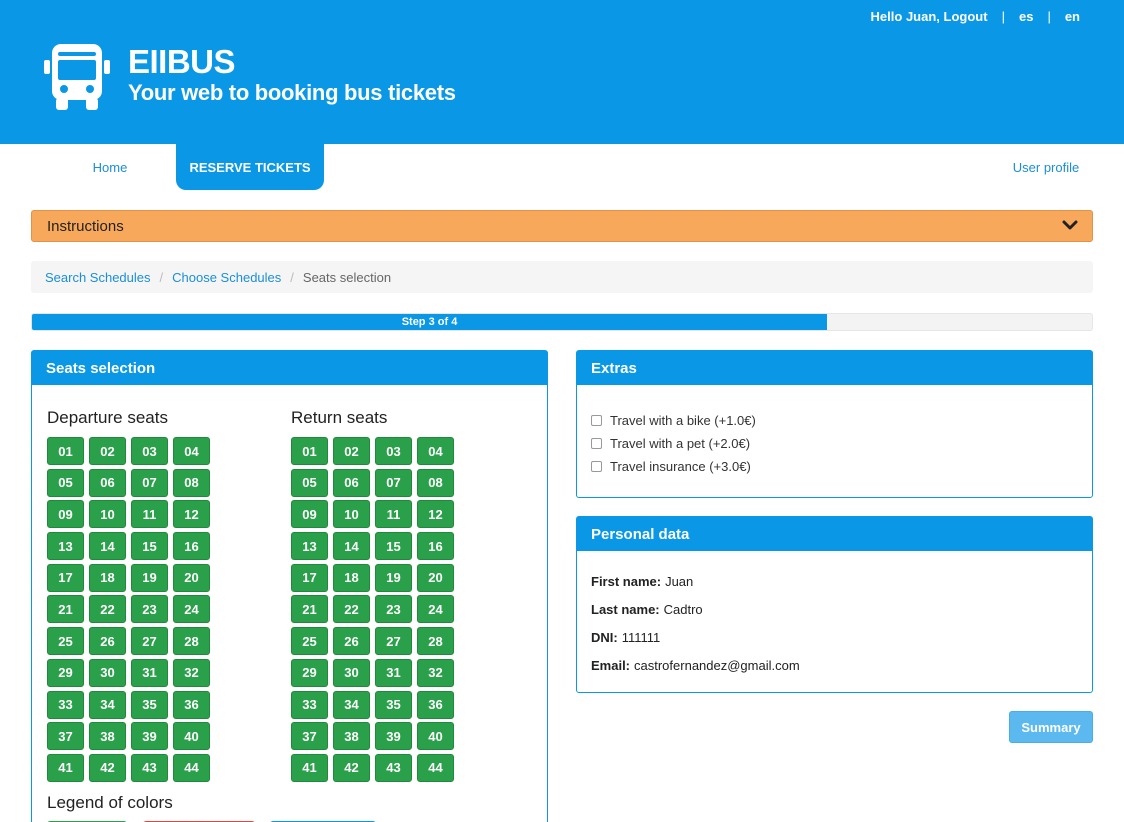 The height and width of the screenshot is (822, 1124). Describe the element at coordinates (191, 704) in the screenshot. I see `departure-seat-36: 36` at that location.